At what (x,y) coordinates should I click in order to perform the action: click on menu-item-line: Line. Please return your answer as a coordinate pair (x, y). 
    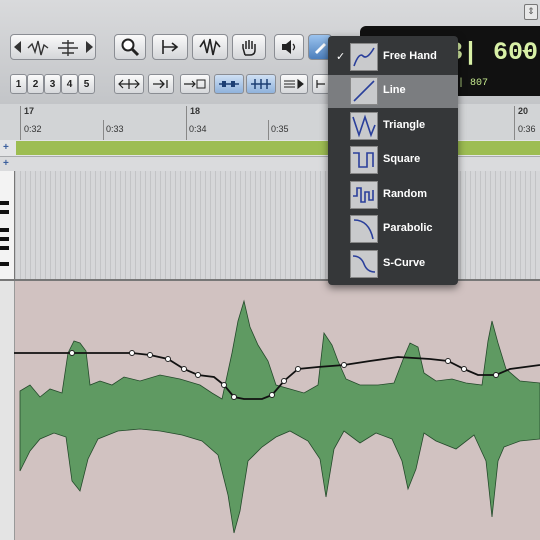
    Looking at the image, I should click on (393, 91).